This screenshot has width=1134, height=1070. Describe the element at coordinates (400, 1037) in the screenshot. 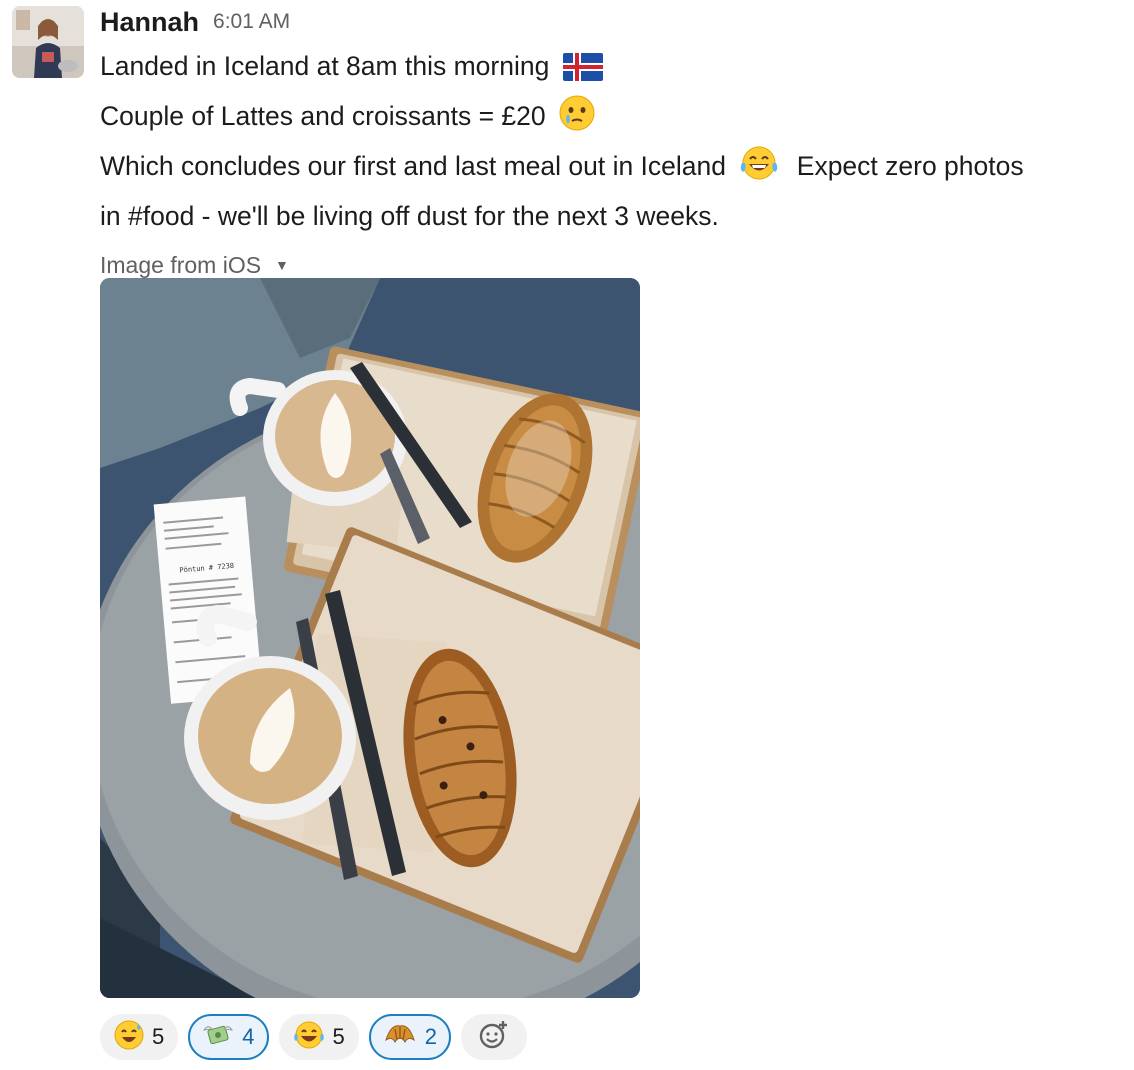

I see `croissant-icon` at that location.